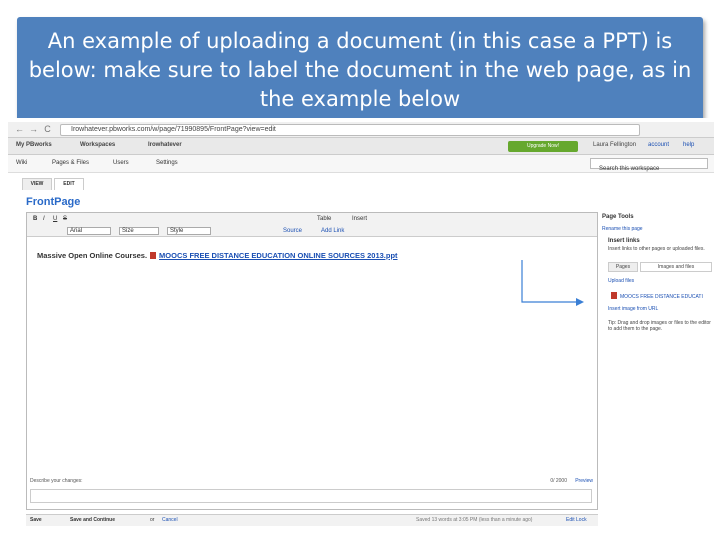 The height and width of the screenshot is (540, 720). I want to click on bold-button: B, so click(35, 219).